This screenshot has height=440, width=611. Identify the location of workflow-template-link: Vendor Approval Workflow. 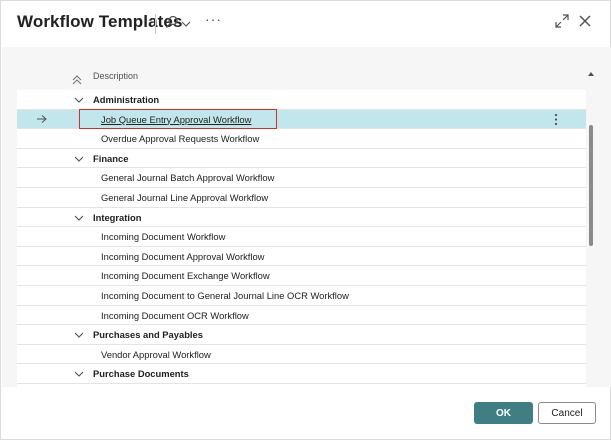
(156, 354).